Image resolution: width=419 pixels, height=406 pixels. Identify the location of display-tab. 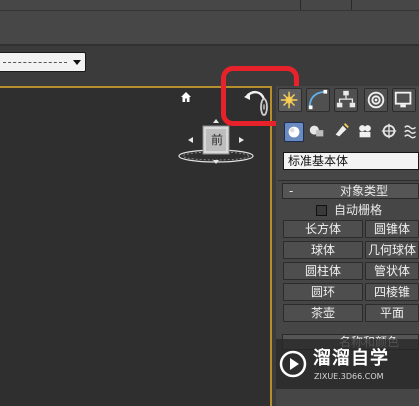
(404, 100).